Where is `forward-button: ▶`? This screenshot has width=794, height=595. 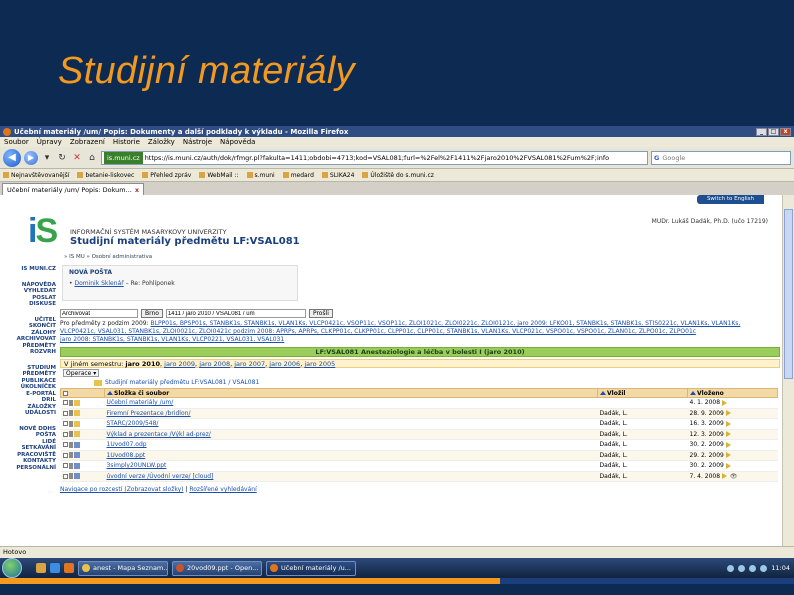
forward-button: ▶ is located at coordinates (31, 157).